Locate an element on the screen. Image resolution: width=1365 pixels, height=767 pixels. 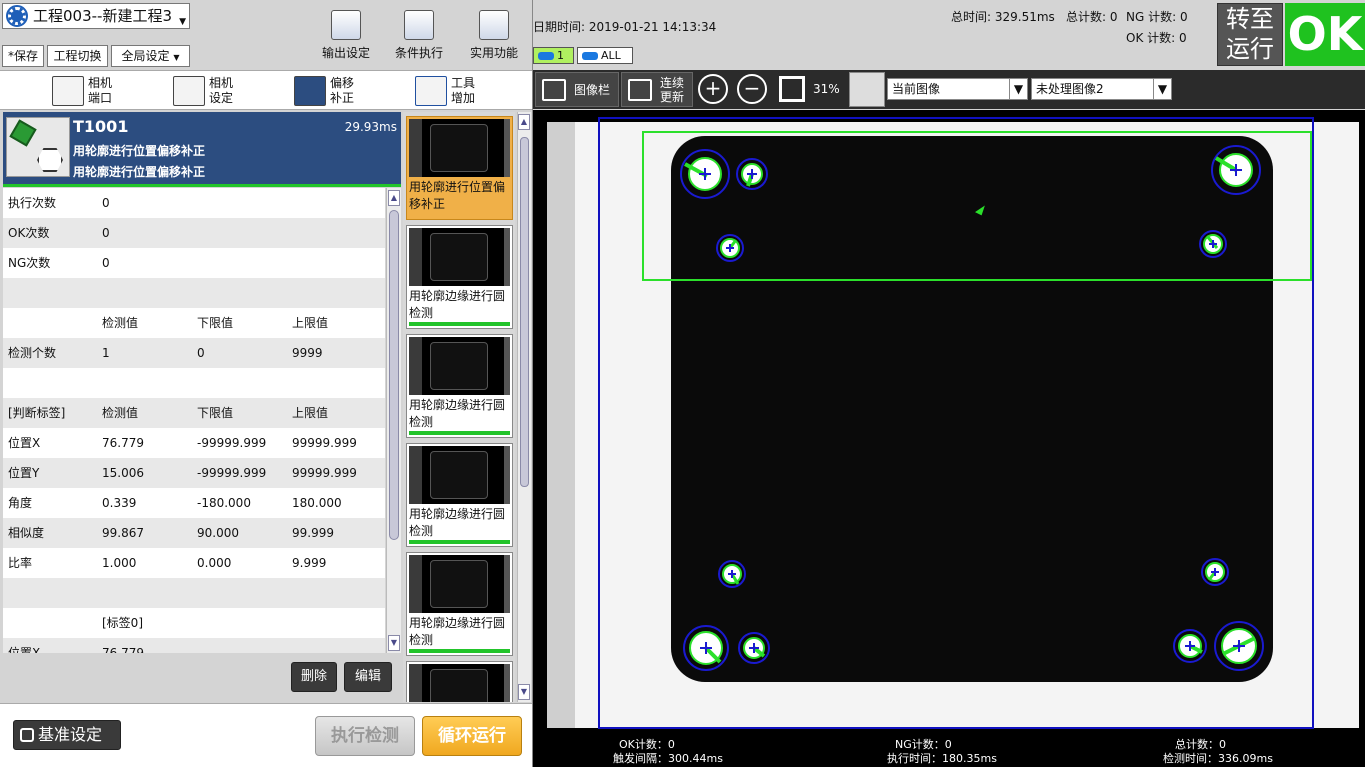
image-icon is located at coordinates (554, 90).